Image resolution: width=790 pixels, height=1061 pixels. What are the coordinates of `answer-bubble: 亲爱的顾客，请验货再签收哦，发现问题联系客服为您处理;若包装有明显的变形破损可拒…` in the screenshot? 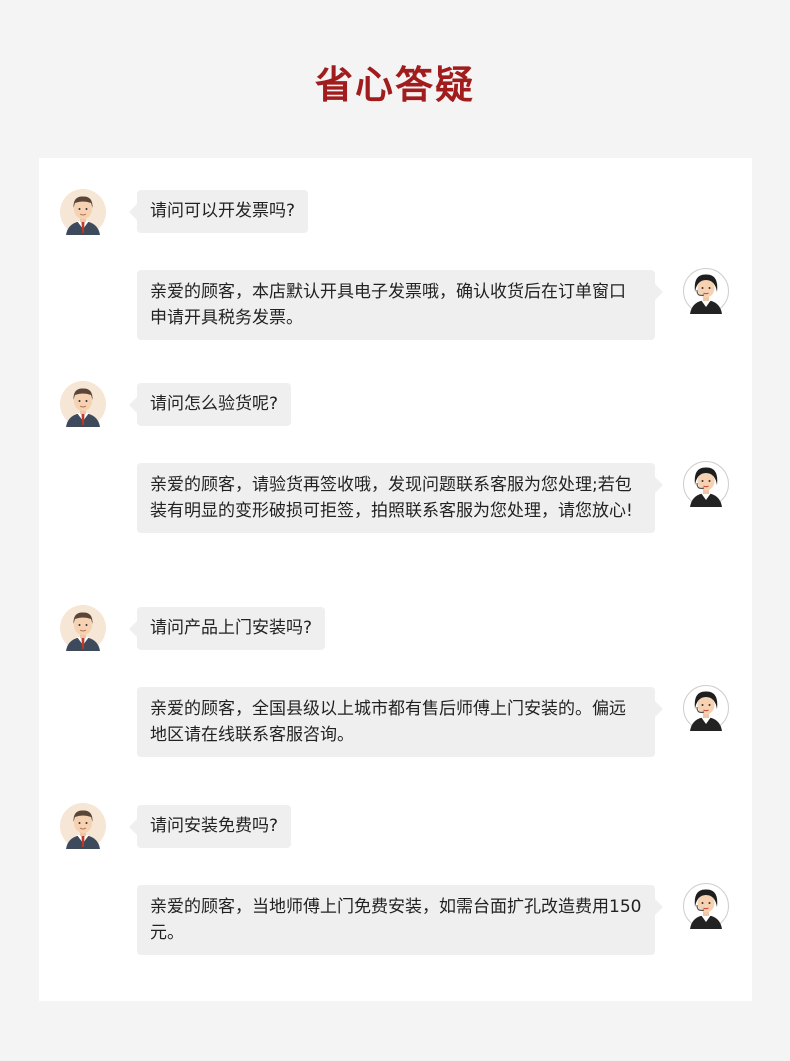 It's located at (400, 498).